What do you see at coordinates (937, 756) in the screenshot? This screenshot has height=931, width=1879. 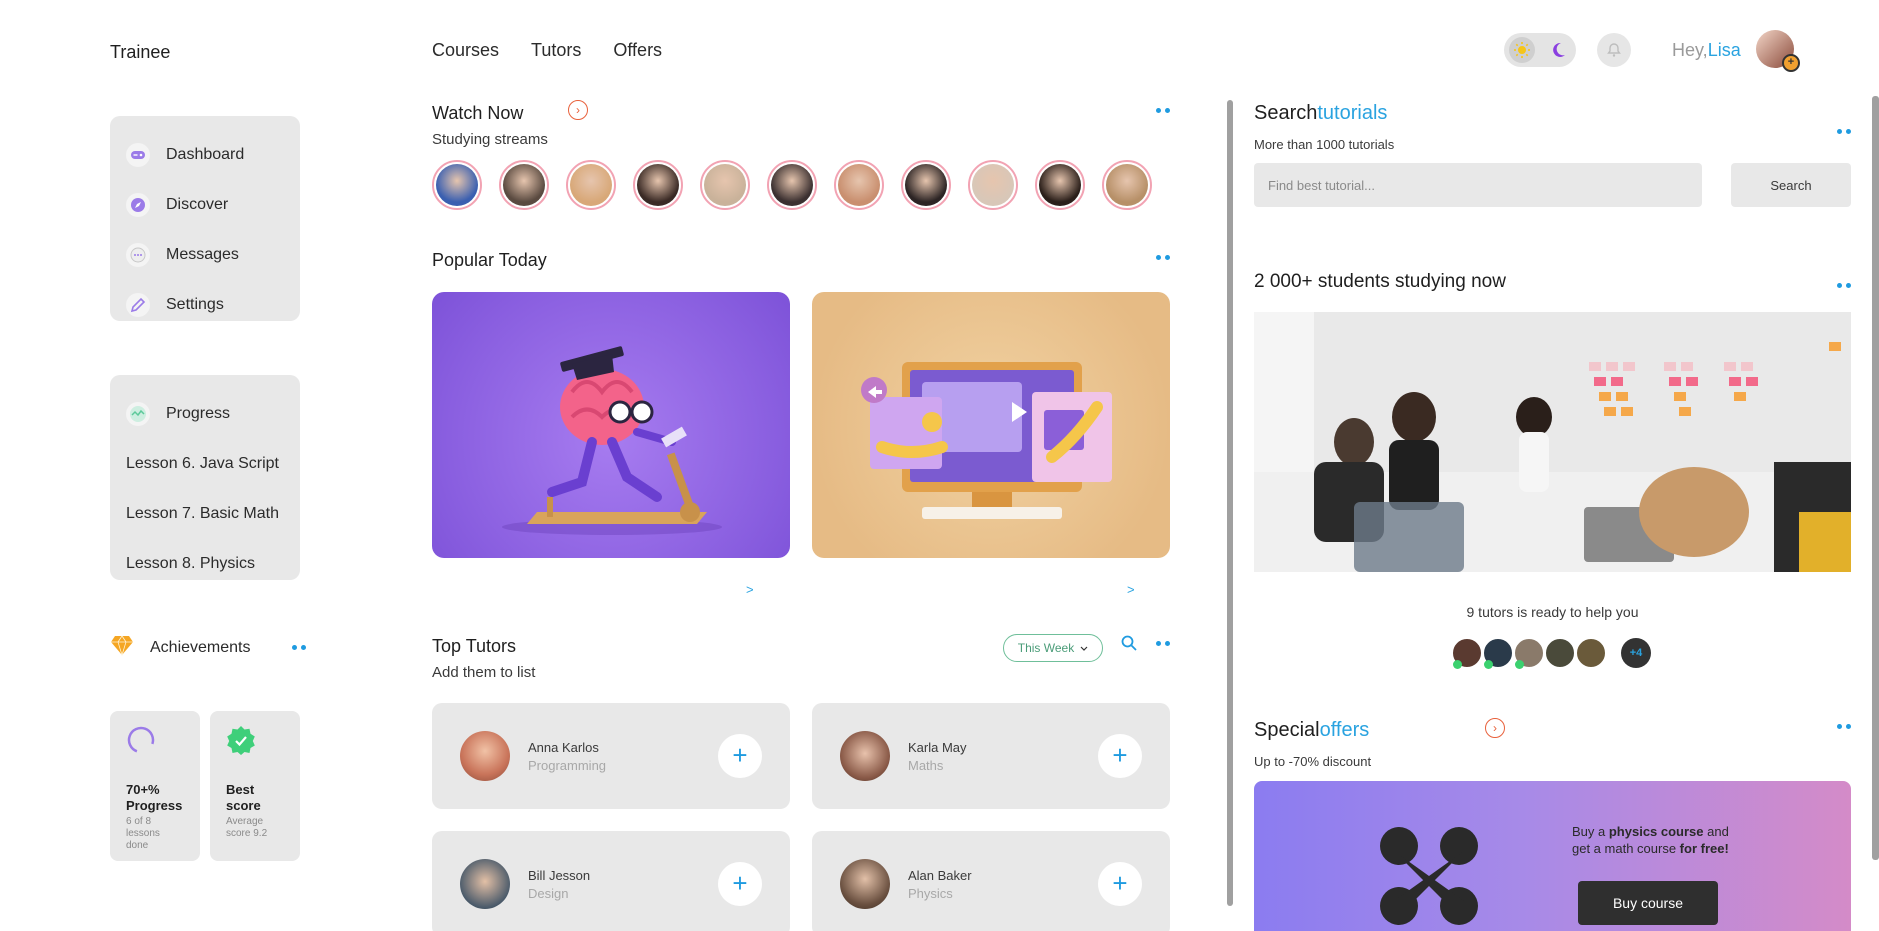 I see `tutor-info: Karla May Maths` at bounding box center [937, 756].